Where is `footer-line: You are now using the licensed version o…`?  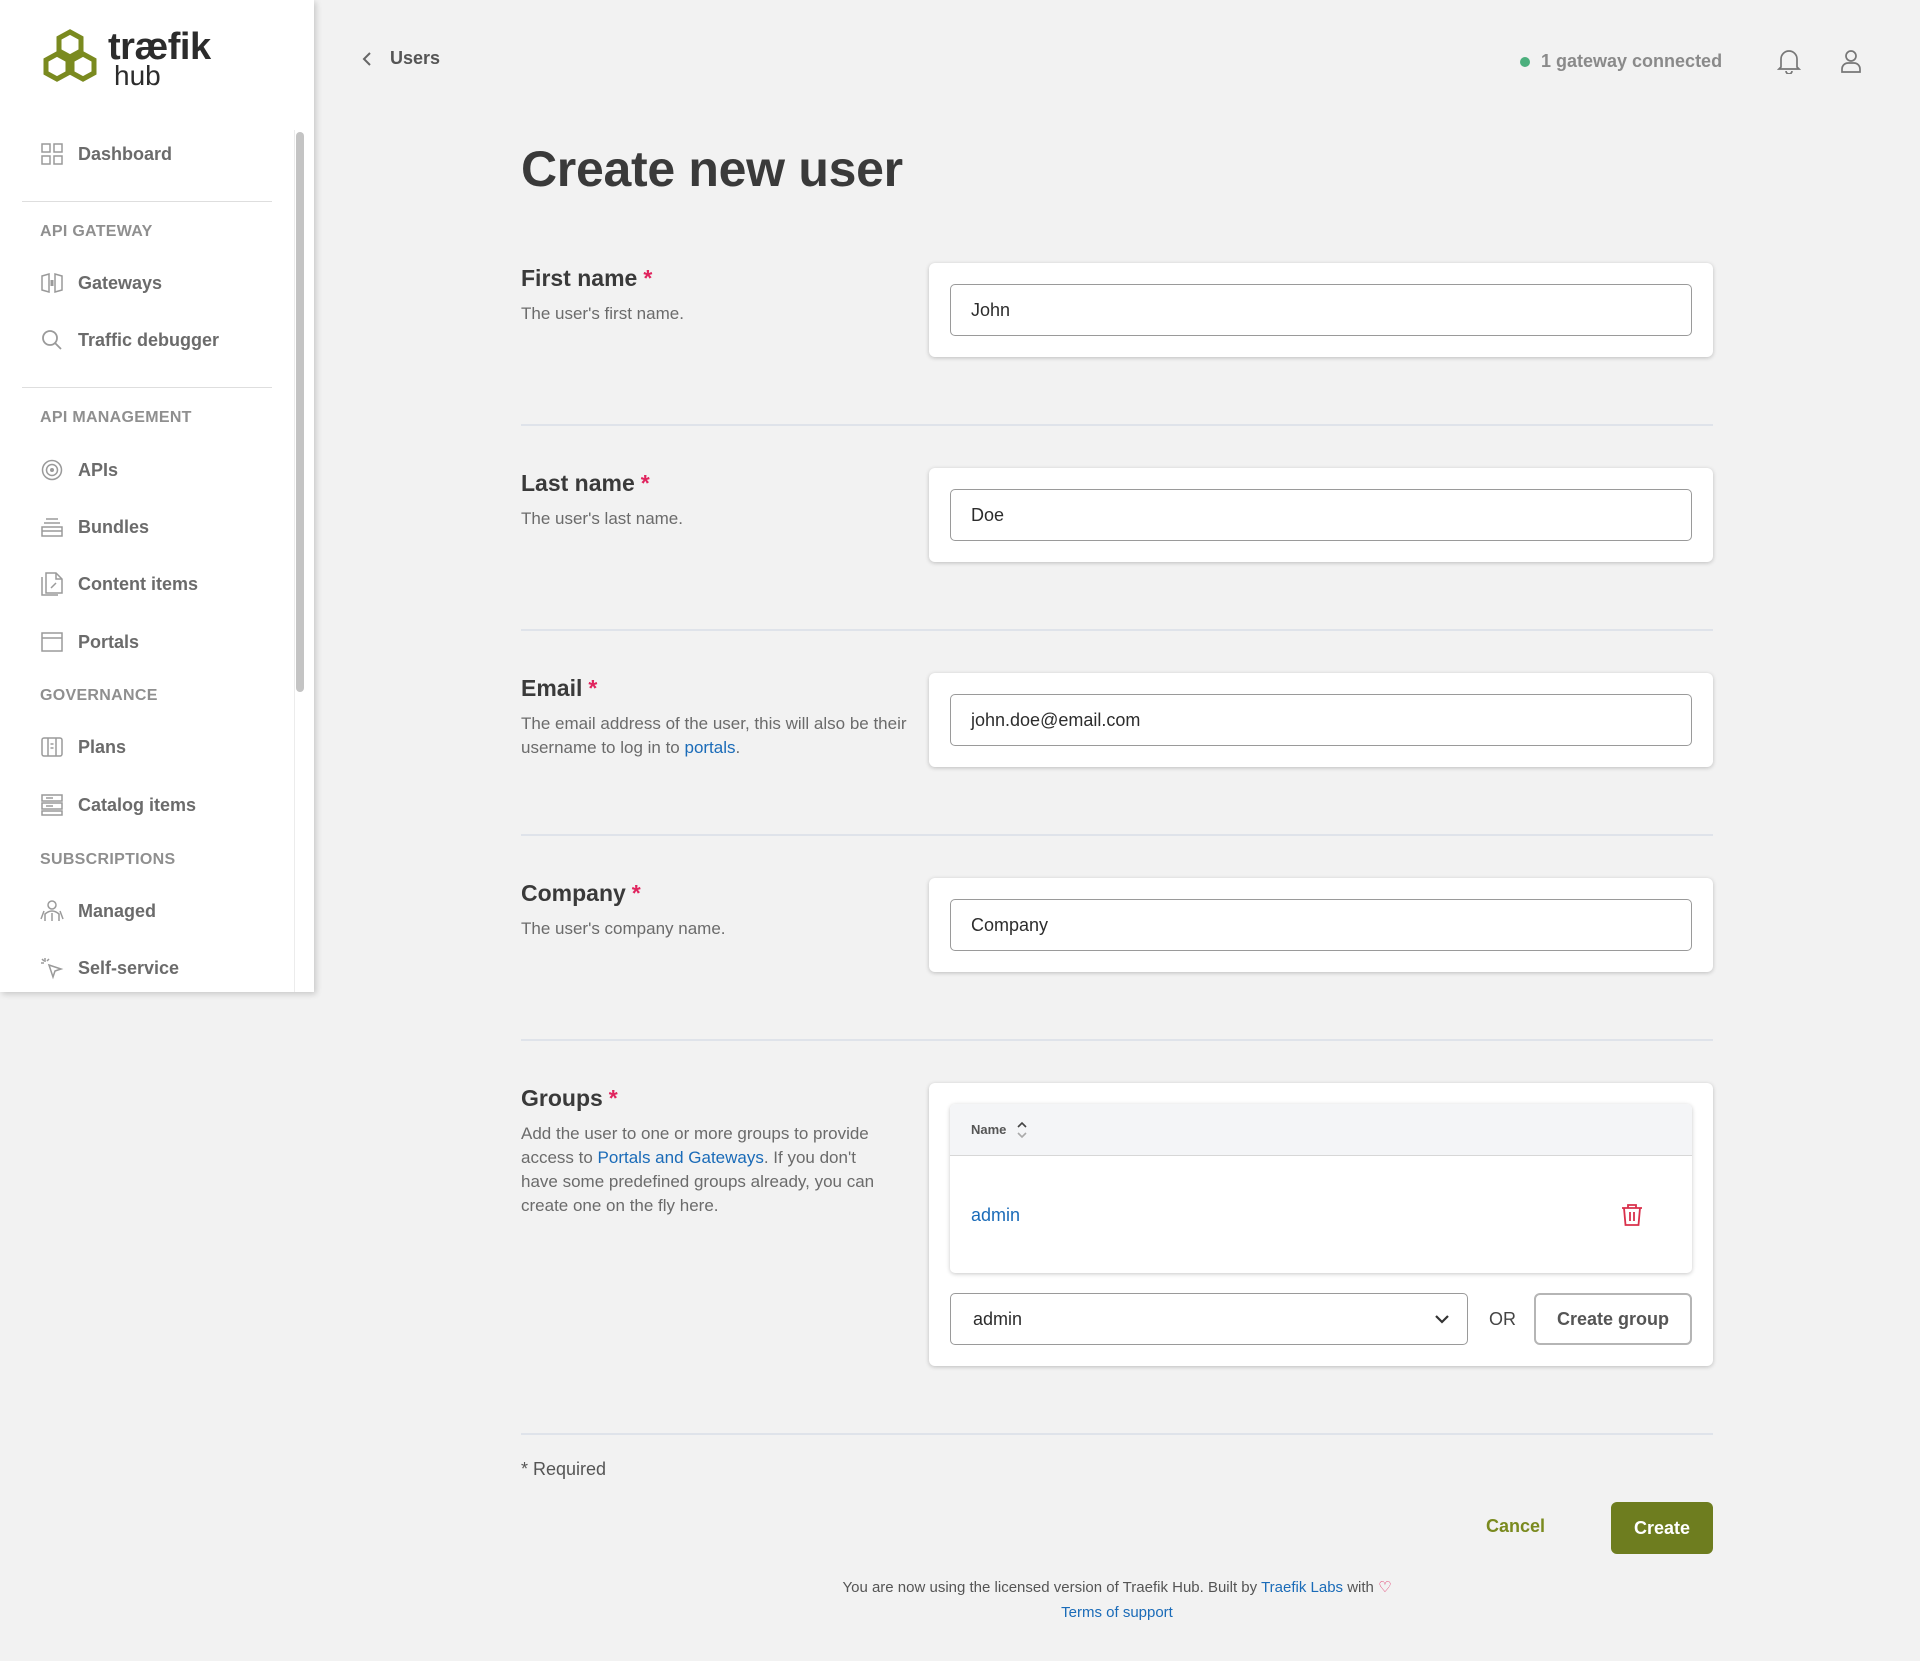
footer-line: You are now using the licensed version o… is located at coordinates (1117, 1587).